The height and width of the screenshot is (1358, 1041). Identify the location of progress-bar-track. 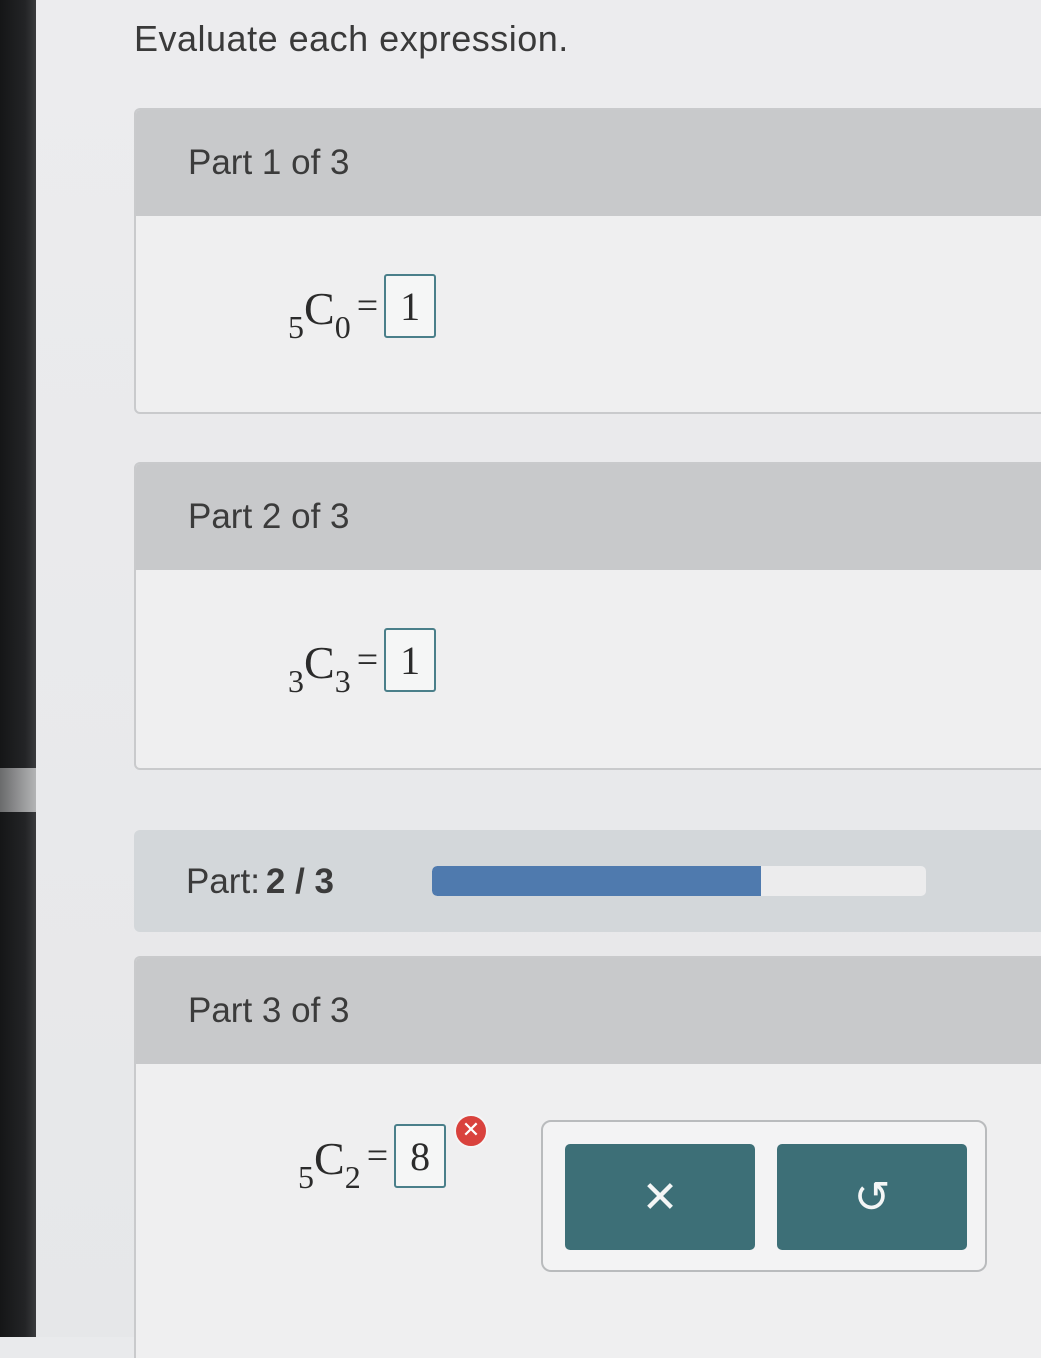
(679, 881).